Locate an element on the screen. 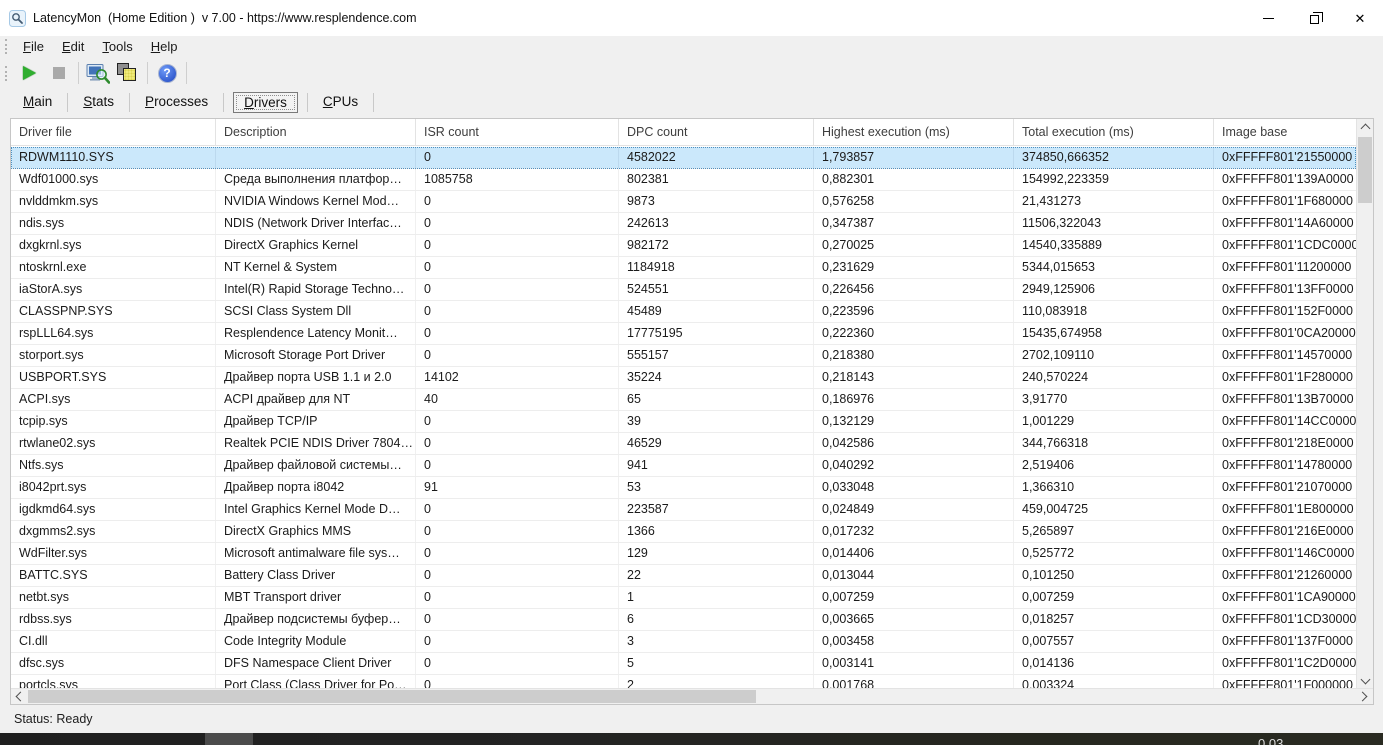  table-cell: 0,226456 is located at coordinates (914, 289).